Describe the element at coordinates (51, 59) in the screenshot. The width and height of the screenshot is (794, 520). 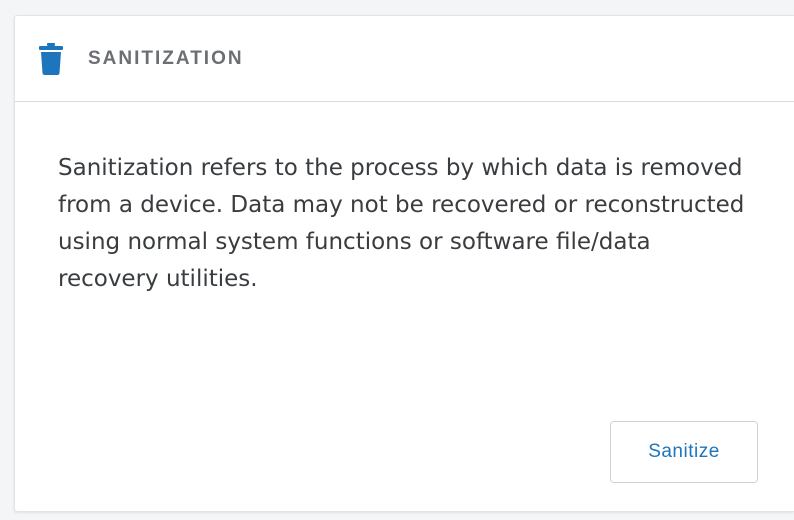
I see `trash-icon` at that location.